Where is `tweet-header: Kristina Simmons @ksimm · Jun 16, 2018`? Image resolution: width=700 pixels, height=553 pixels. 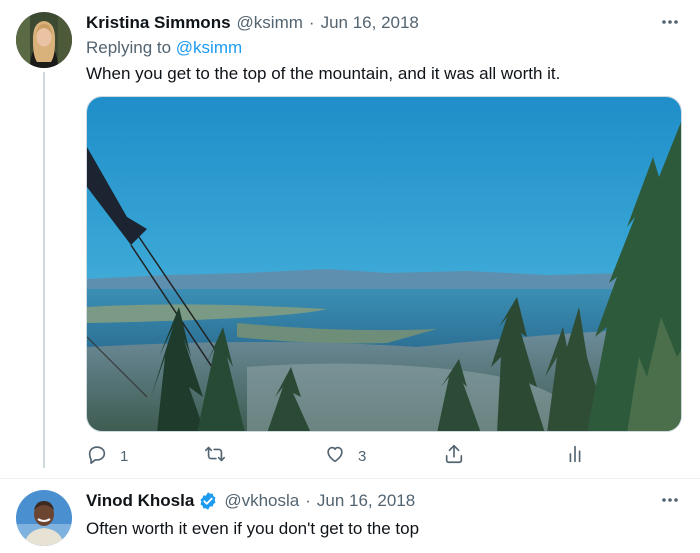 tweet-header: Kristina Simmons @ksimm · Jun 16, 2018 is located at coordinates (252, 23).